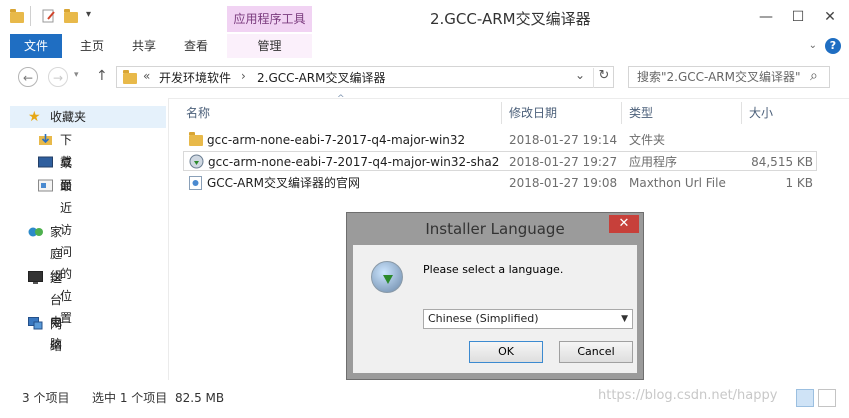 The image size is (849, 418). I want to click on column-header-modified: 修改日期, so click(533, 113).